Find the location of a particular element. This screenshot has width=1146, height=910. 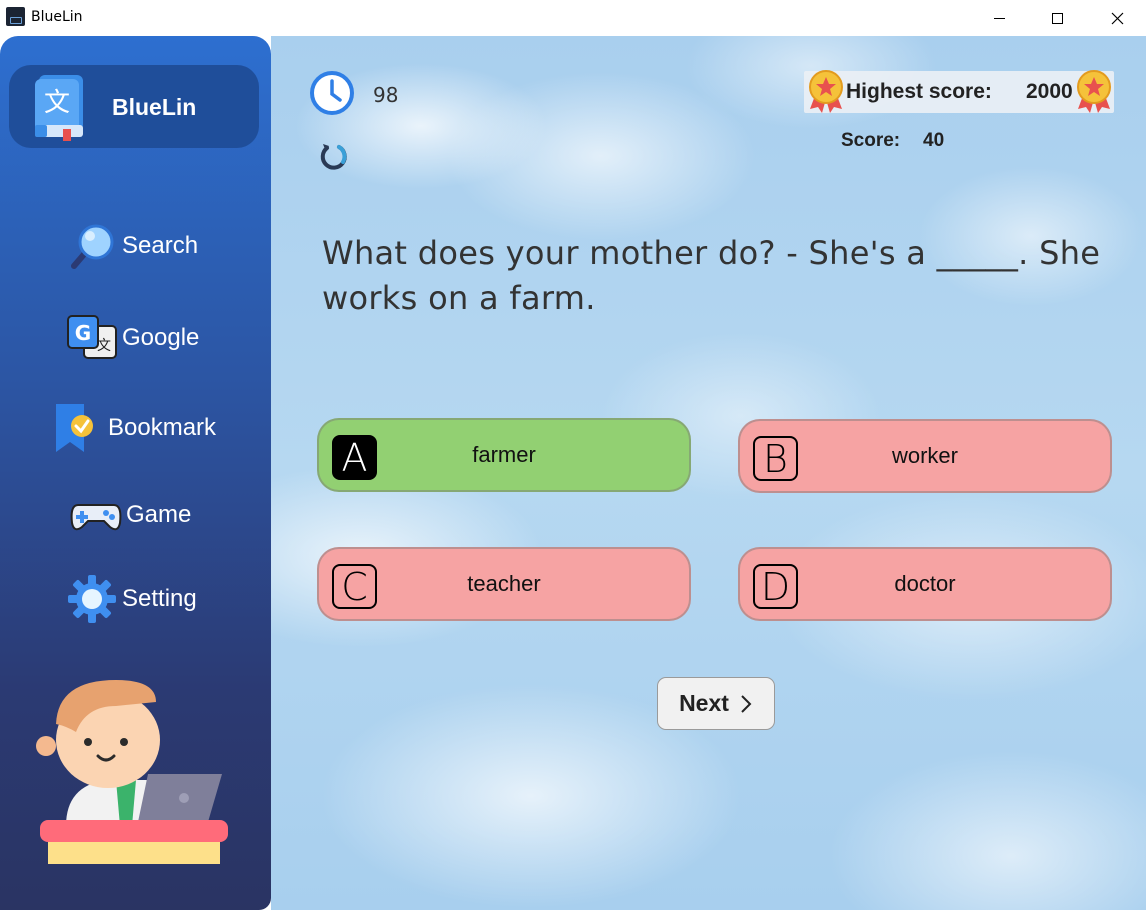

highest-score-value: 2000 is located at coordinates (1049, 91).